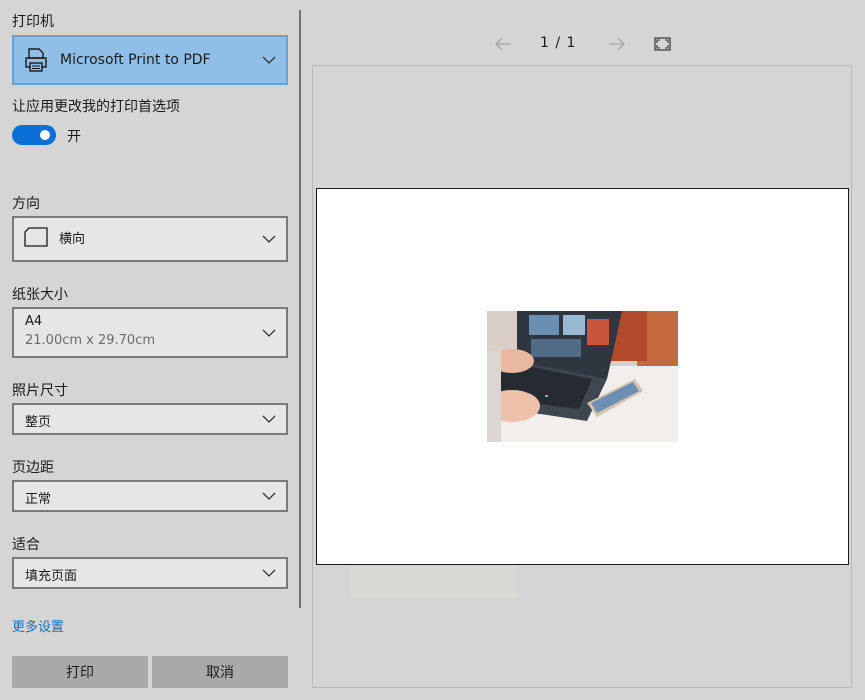 The height and width of the screenshot is (700, 865). Describe the element at coordinates (38, 499) in the screenshot. I see `margins-value: 正常` at that location.